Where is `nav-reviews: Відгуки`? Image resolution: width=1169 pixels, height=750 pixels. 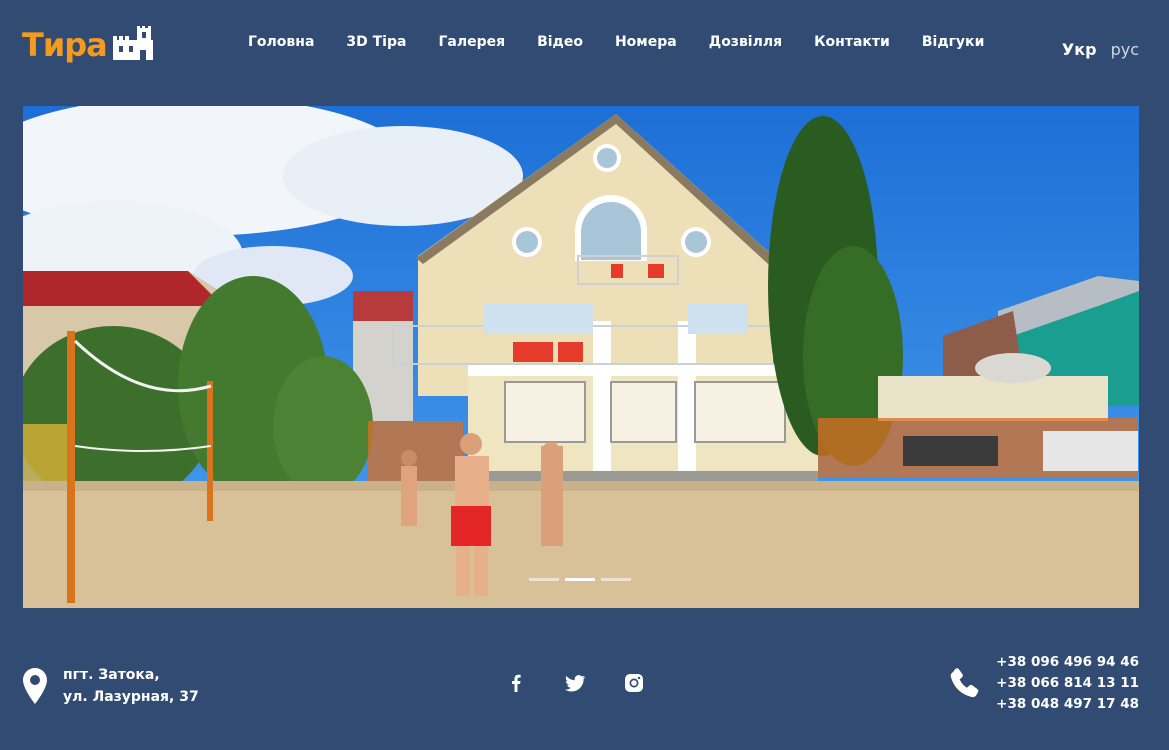
nav-reviews: Відгуки is located at coordinates (953, 42).